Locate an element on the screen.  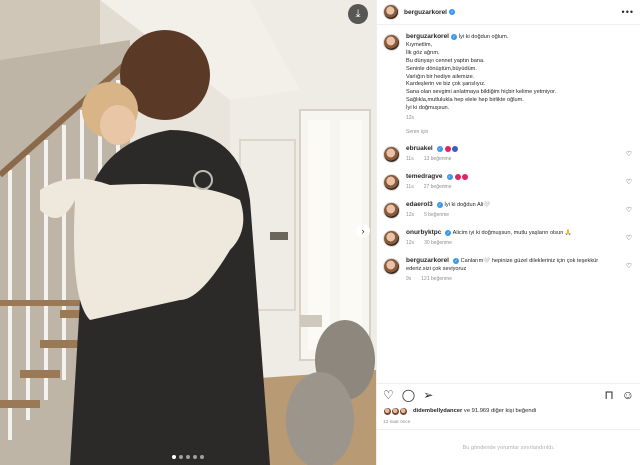
more-options-icon: ••• is located at coordinates (628, 12).